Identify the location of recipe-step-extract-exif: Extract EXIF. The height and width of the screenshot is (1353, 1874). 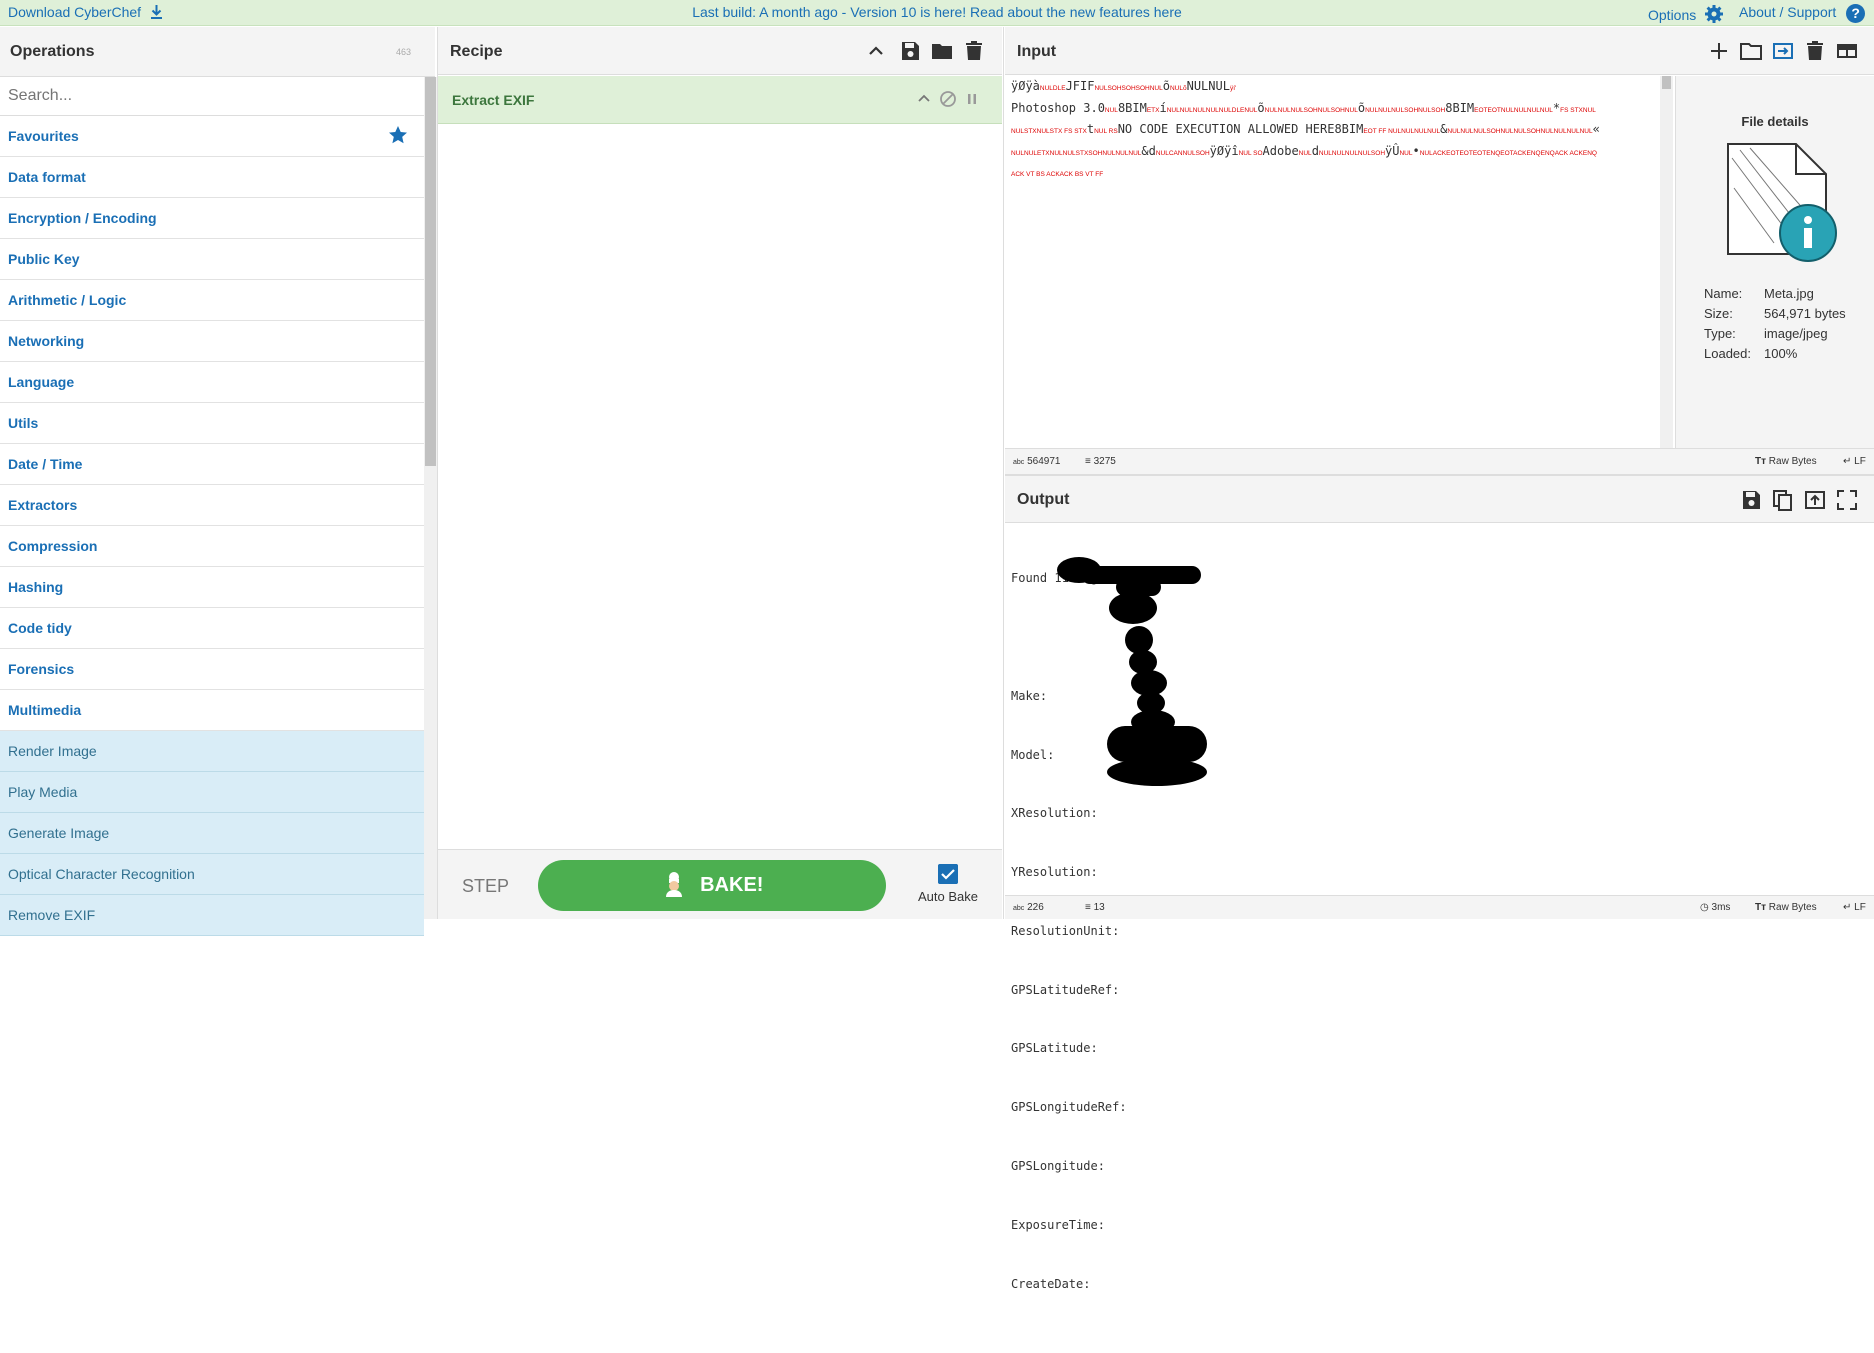
(720, 100).